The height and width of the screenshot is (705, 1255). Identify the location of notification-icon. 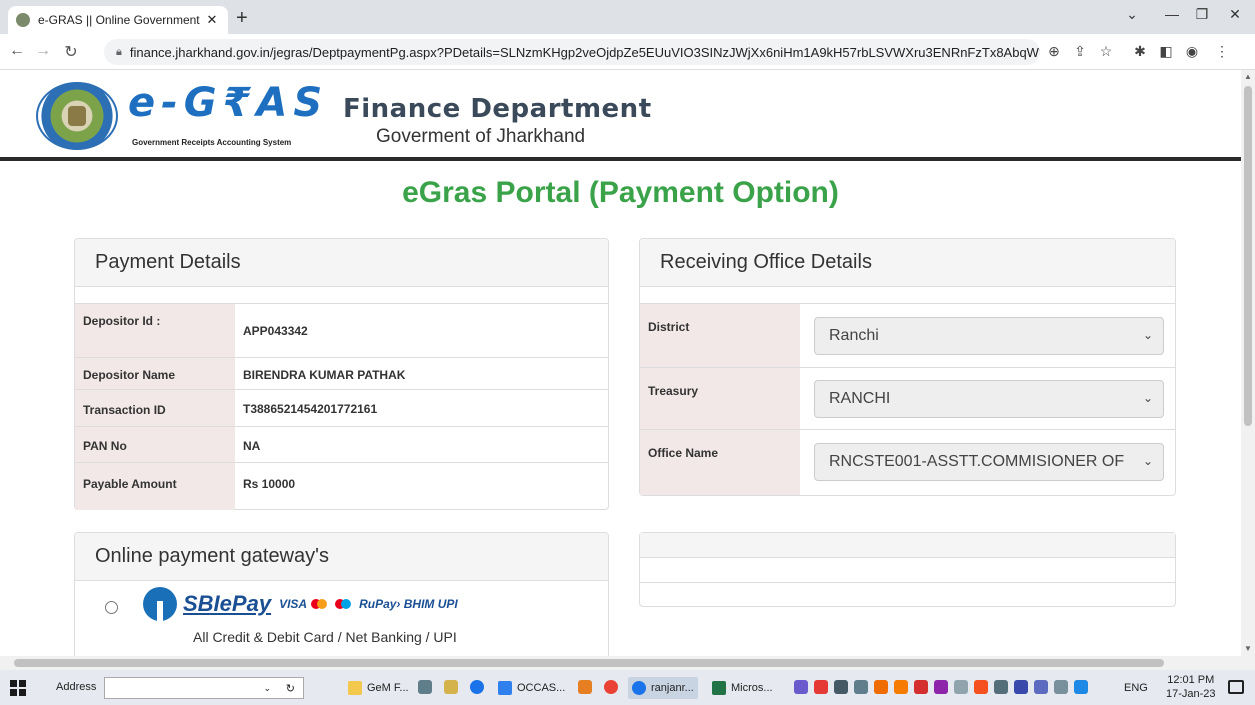
(1236, 687).